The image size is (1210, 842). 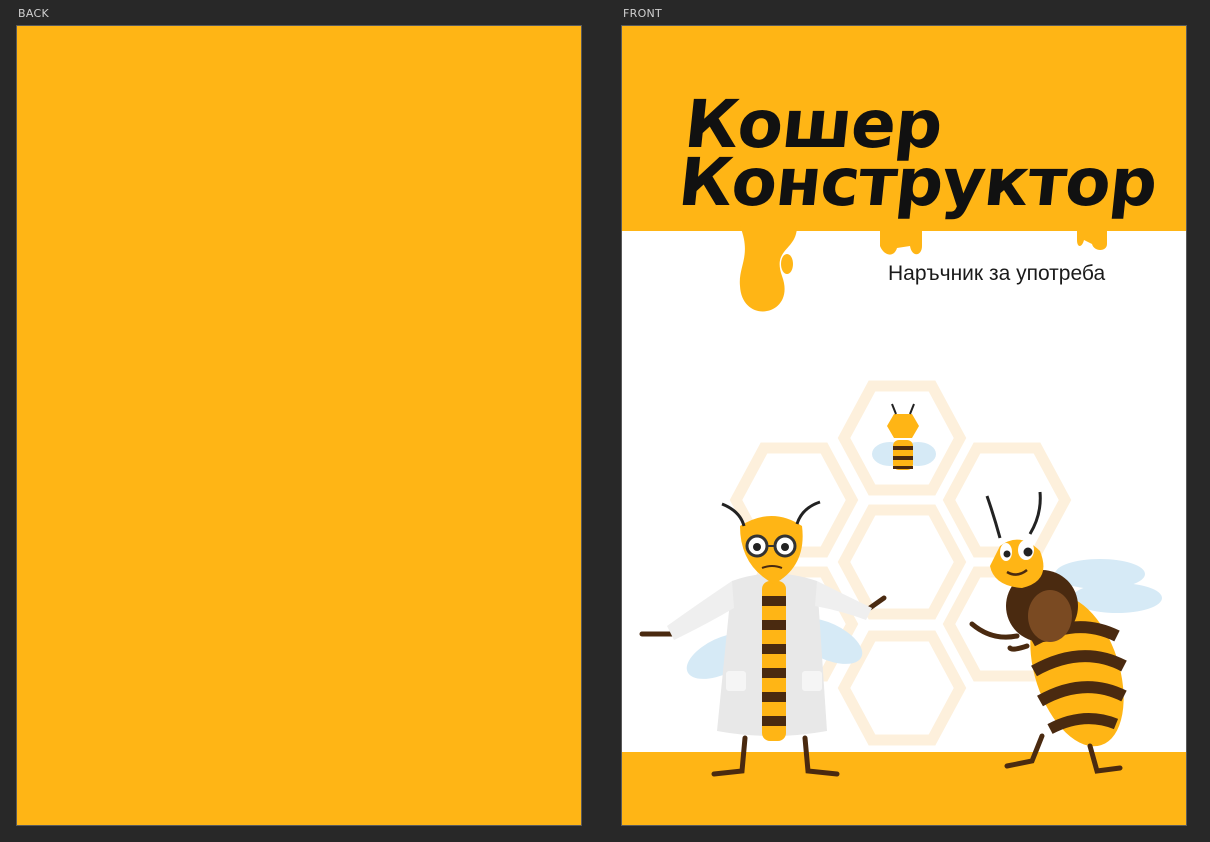 I want to click on happy-bee-icon, so click(x=1065, y=632).